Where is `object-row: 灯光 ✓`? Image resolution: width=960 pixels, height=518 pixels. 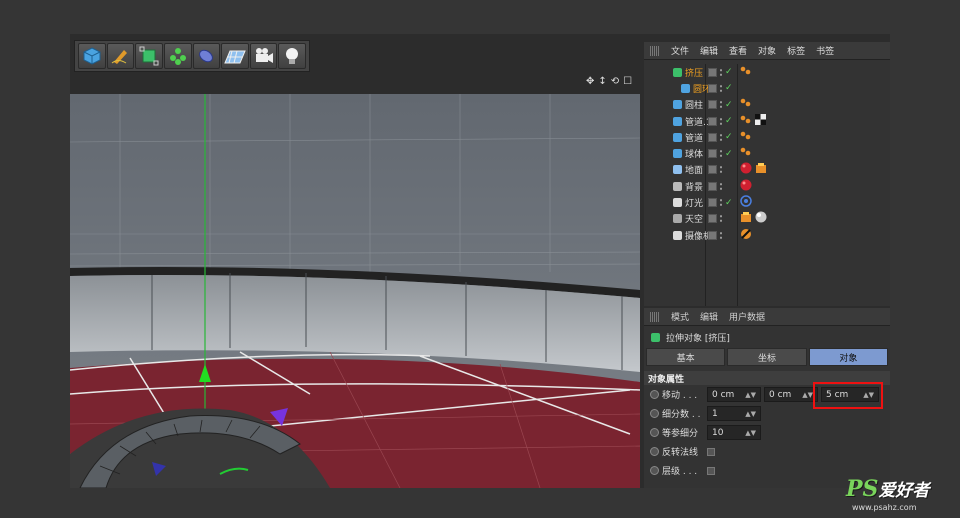 object-row: 灯光 ✓ is located at coordinates (767, 202).